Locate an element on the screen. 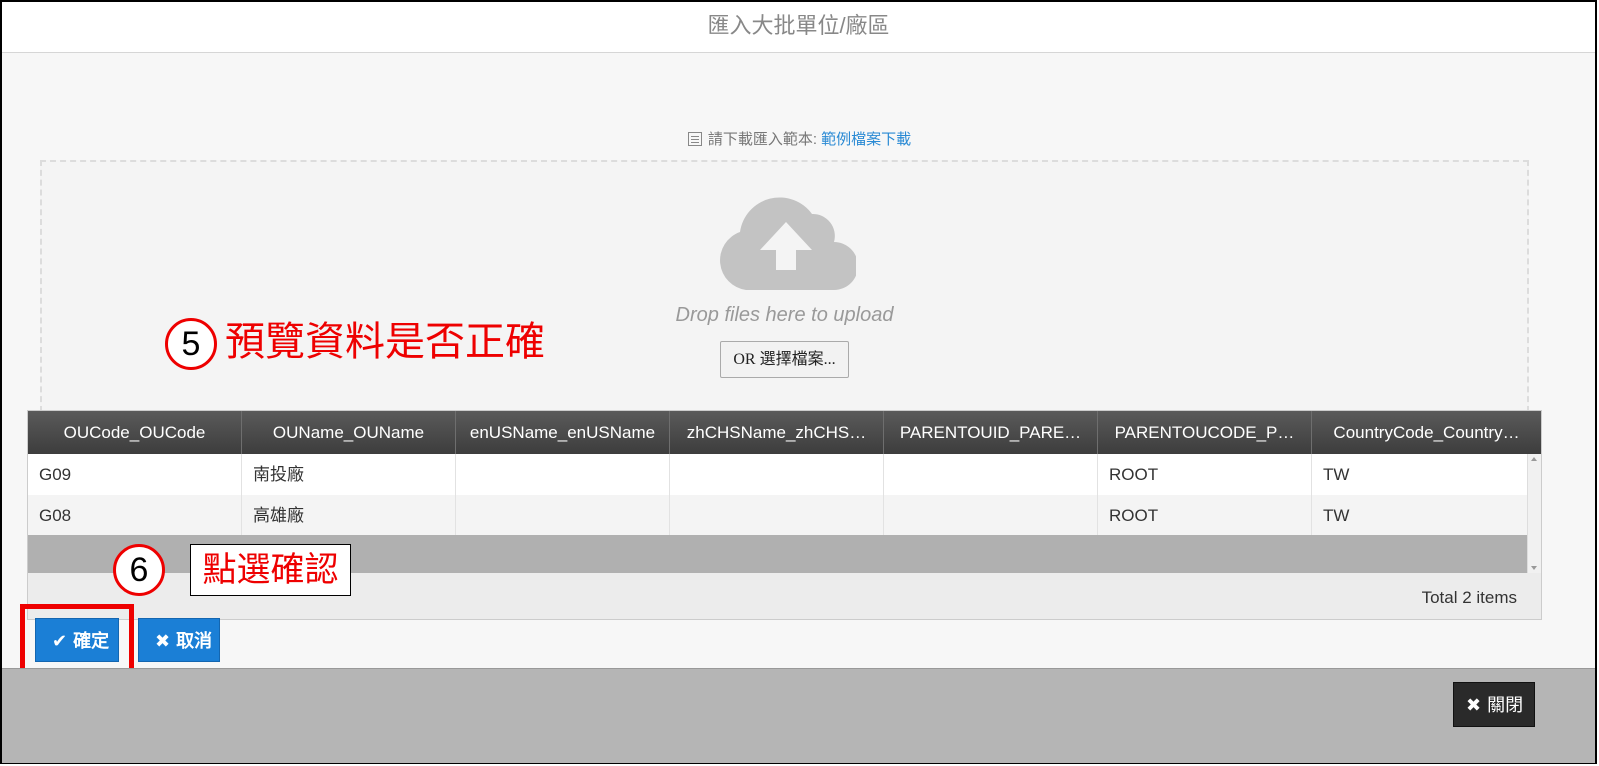 This screenshot has width=1599, height=766. close-label: 關閉 is located at coordinates (1505, 705).